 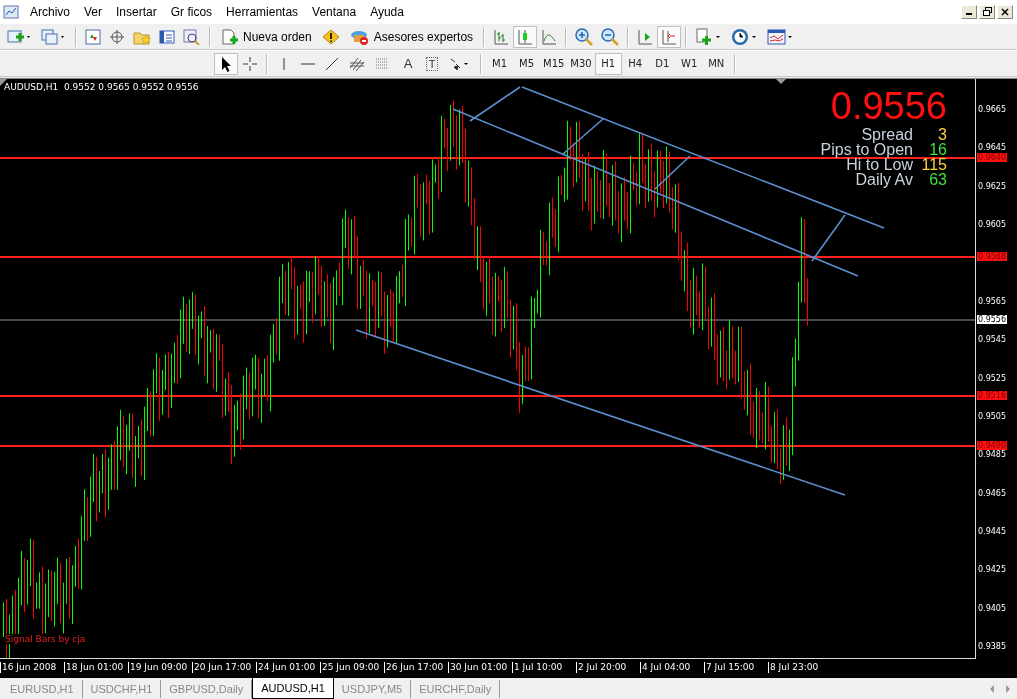 What do you see at coordinates (992, 455) in the screenshot?
I see `price-tick-label: 0.9485` at bounding box center [992, 455].